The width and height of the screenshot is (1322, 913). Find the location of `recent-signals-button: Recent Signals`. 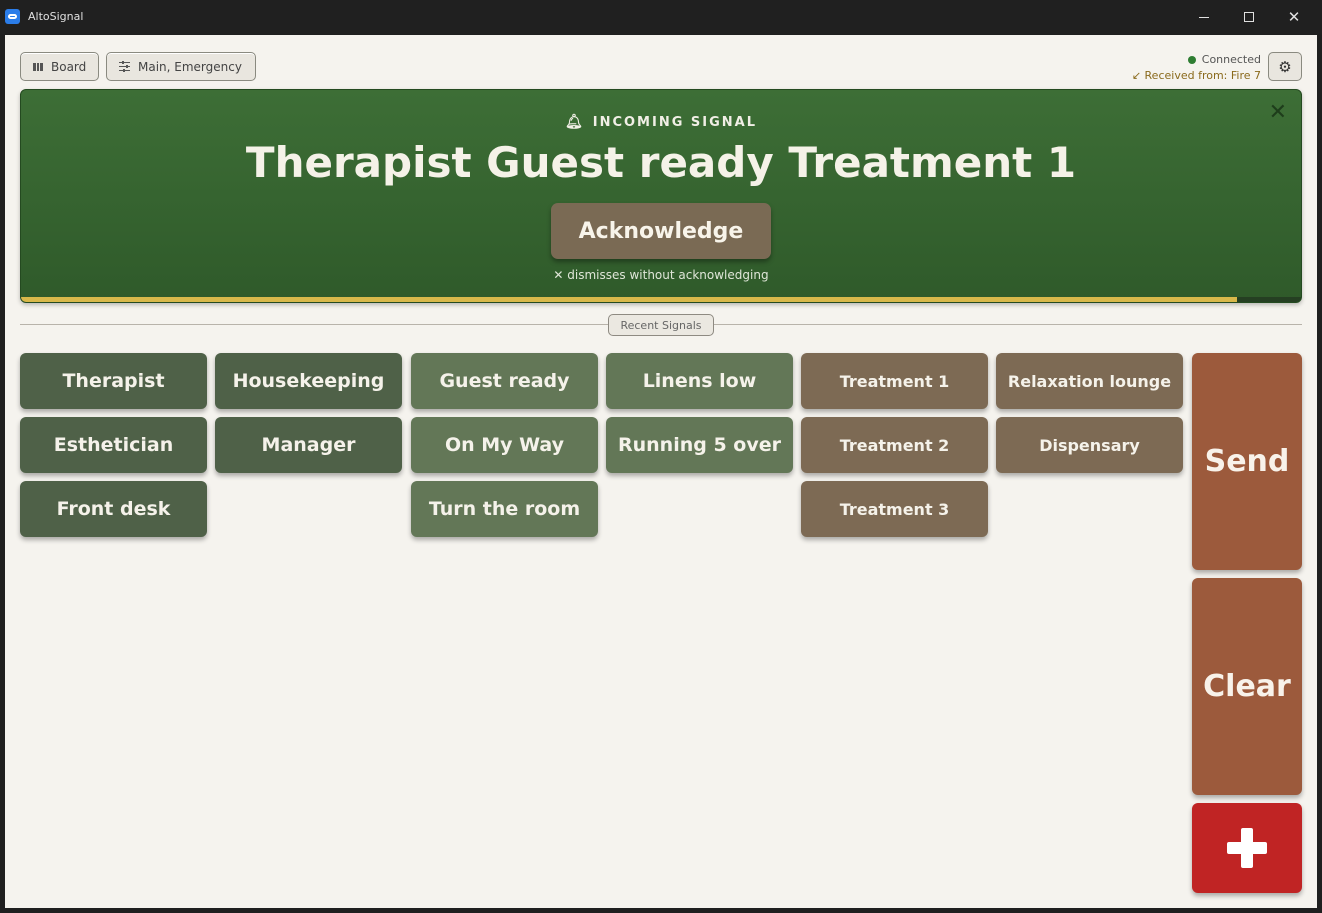

recent-signals-button: Recent Signals is located at coordinates (661, 325).